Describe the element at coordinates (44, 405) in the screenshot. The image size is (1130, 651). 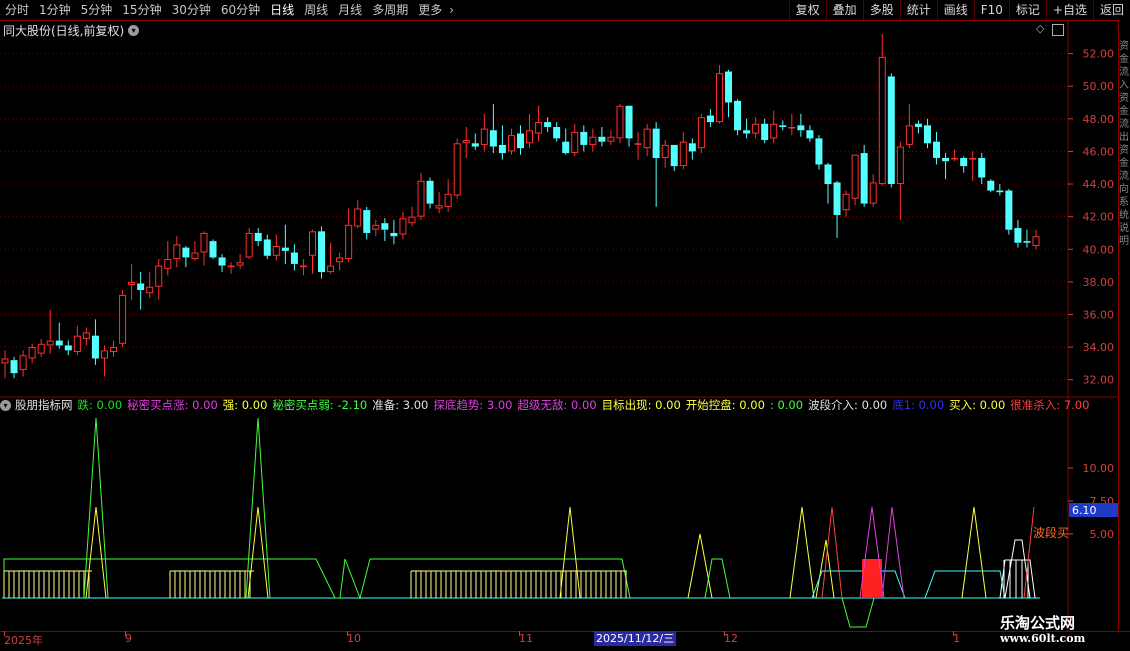
I see `indicator-name: 股朋指标网` at that location.